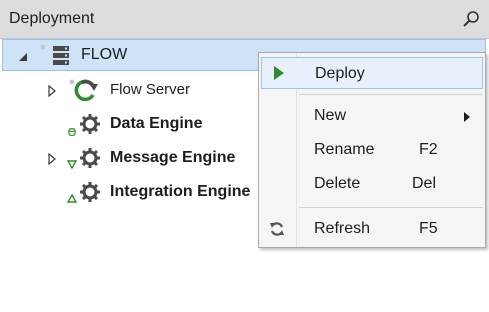  Describe the element at coordinates (342, 228) in the screenshot. I see `menu-item-label: Refresh` at that location.